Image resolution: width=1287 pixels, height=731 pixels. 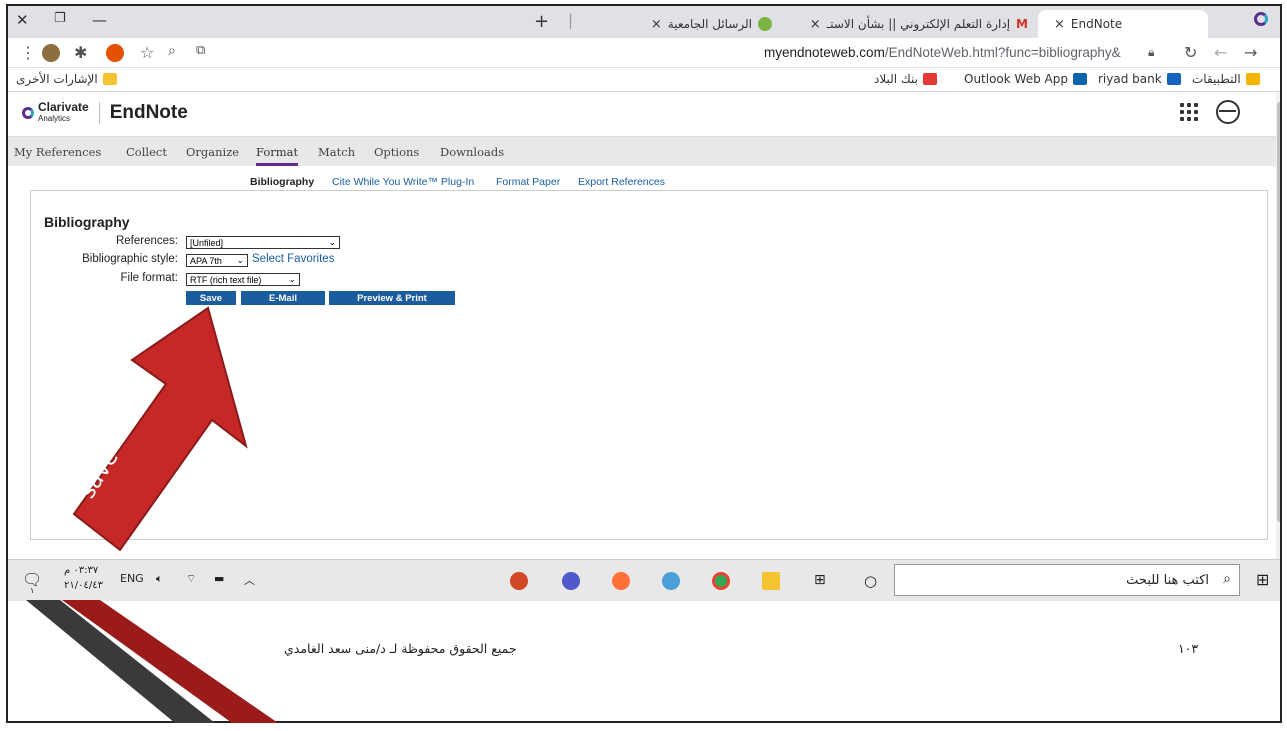 I want to click on bookmark-apps: التطبيقات, so click(x=1226, y=79).